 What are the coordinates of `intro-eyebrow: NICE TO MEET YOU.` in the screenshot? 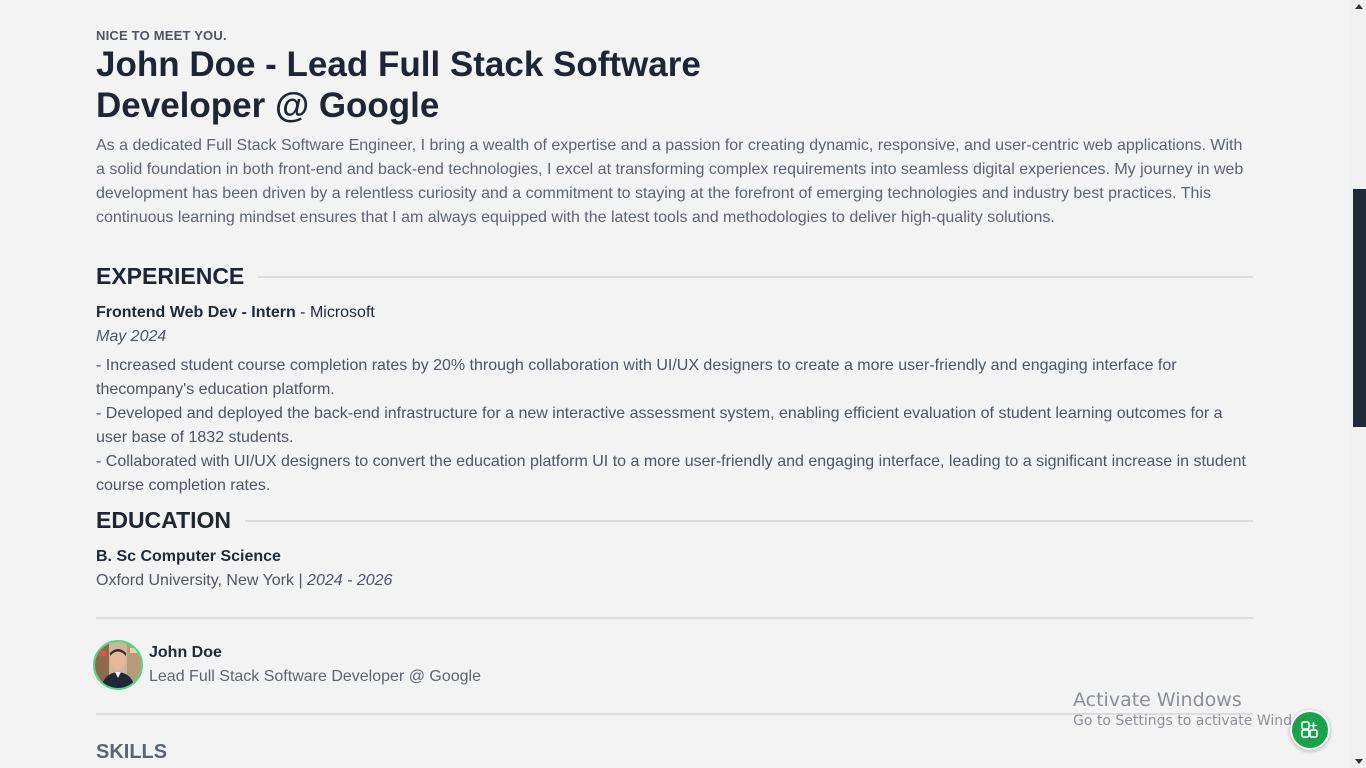 It's located at (161, 35).